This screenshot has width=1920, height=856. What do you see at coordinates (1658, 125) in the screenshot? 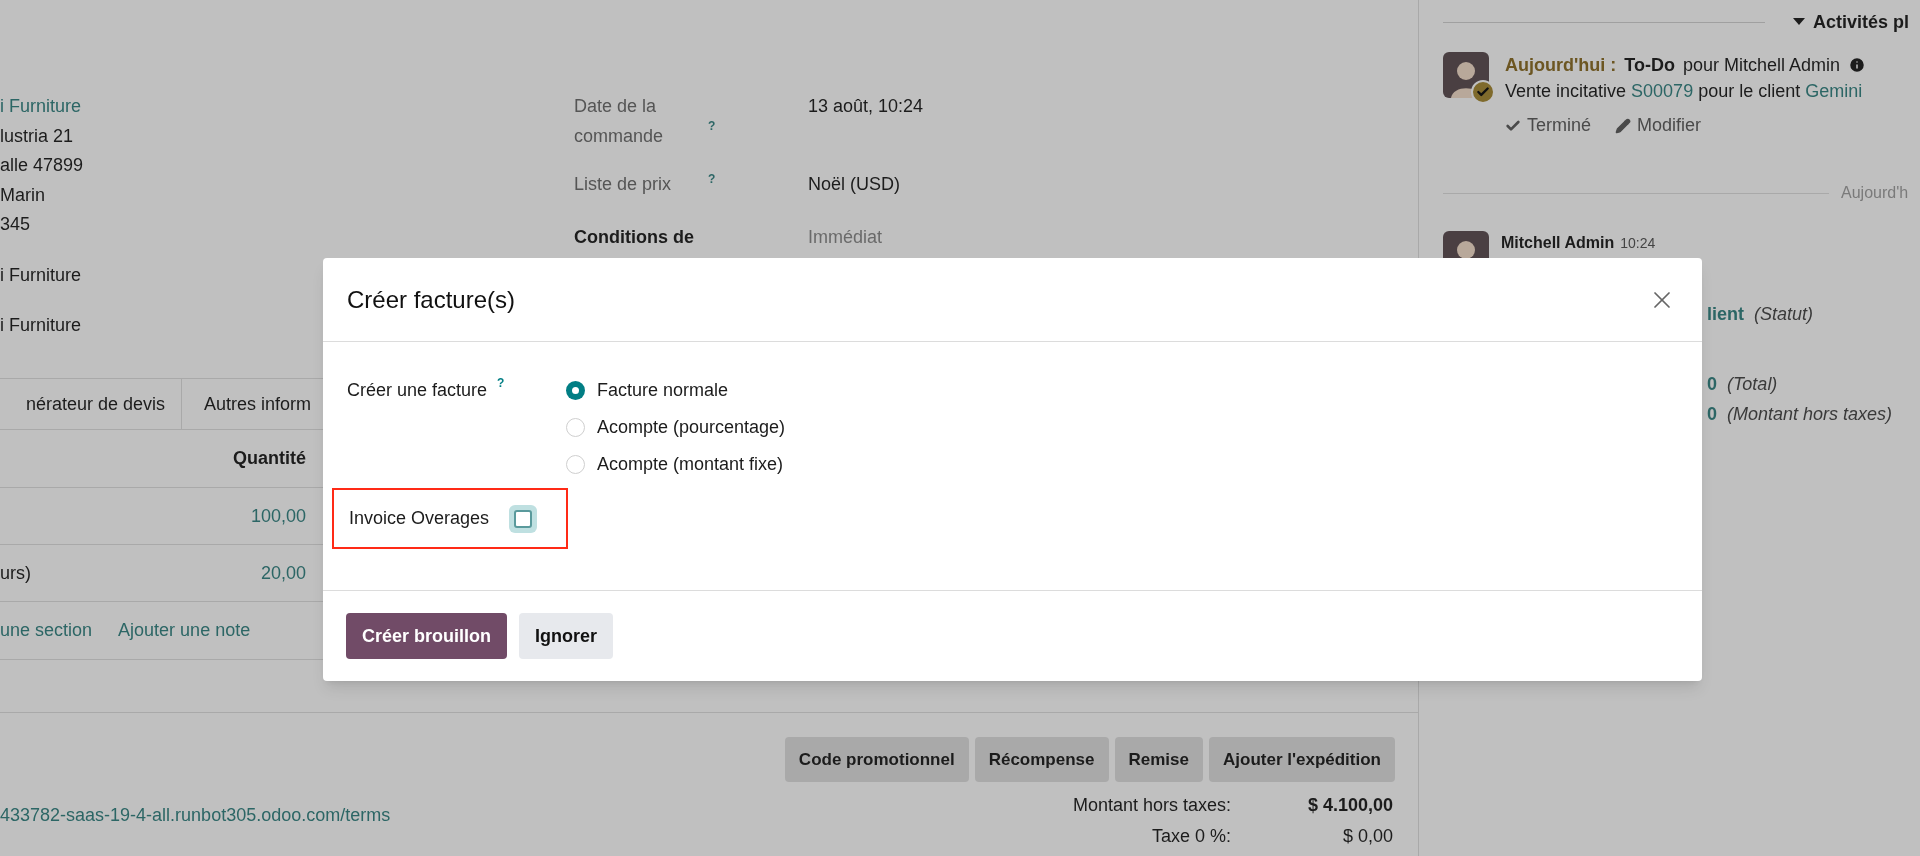
I see `edit-button: Modifier` at bounding box center [1658, 125].